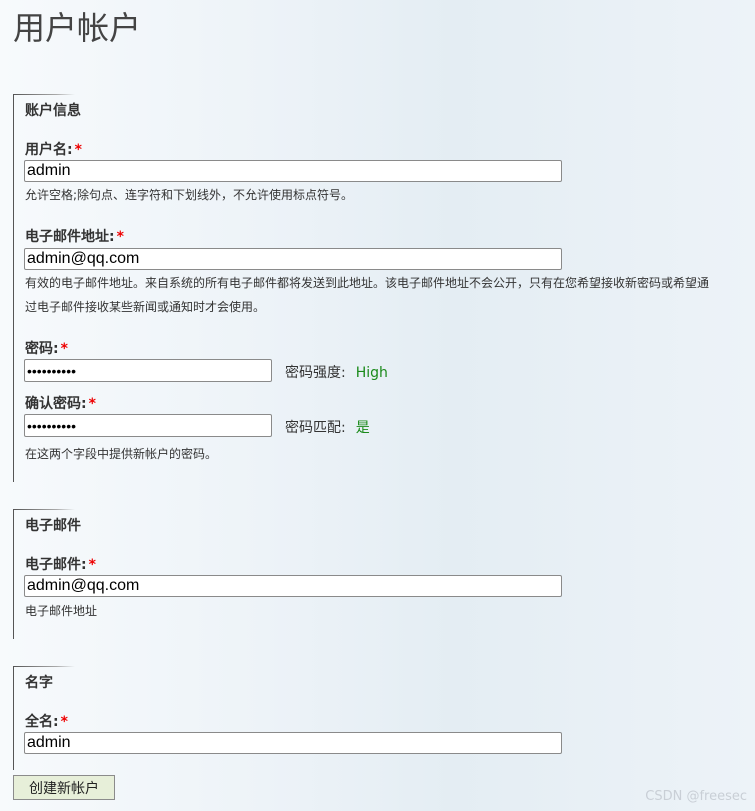 This screenshot has width=755, height=811. What do you see at coordinates (362, 428) in the screenshot?
I see `password-match-value: 是` at bounding box center [362, 428].